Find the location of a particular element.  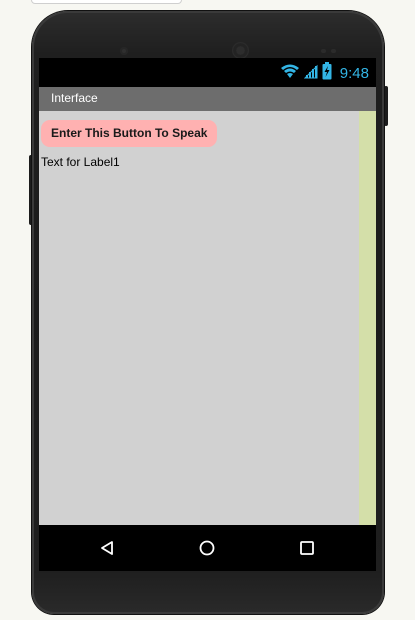

home-icon is located at coordinates (207, 548).